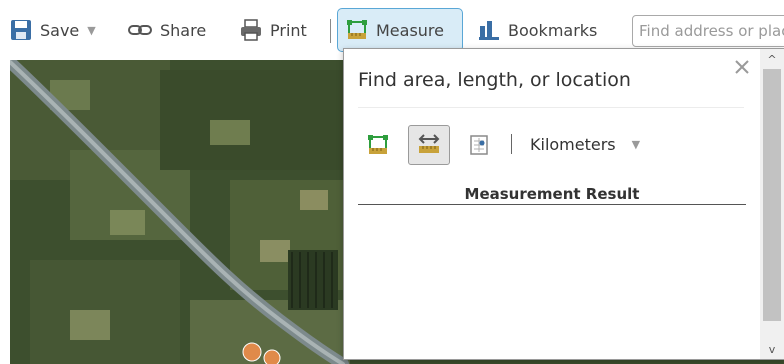  Describe the element at coordinates (552, 204) in the screenshot. I see `result-underline` at that location.